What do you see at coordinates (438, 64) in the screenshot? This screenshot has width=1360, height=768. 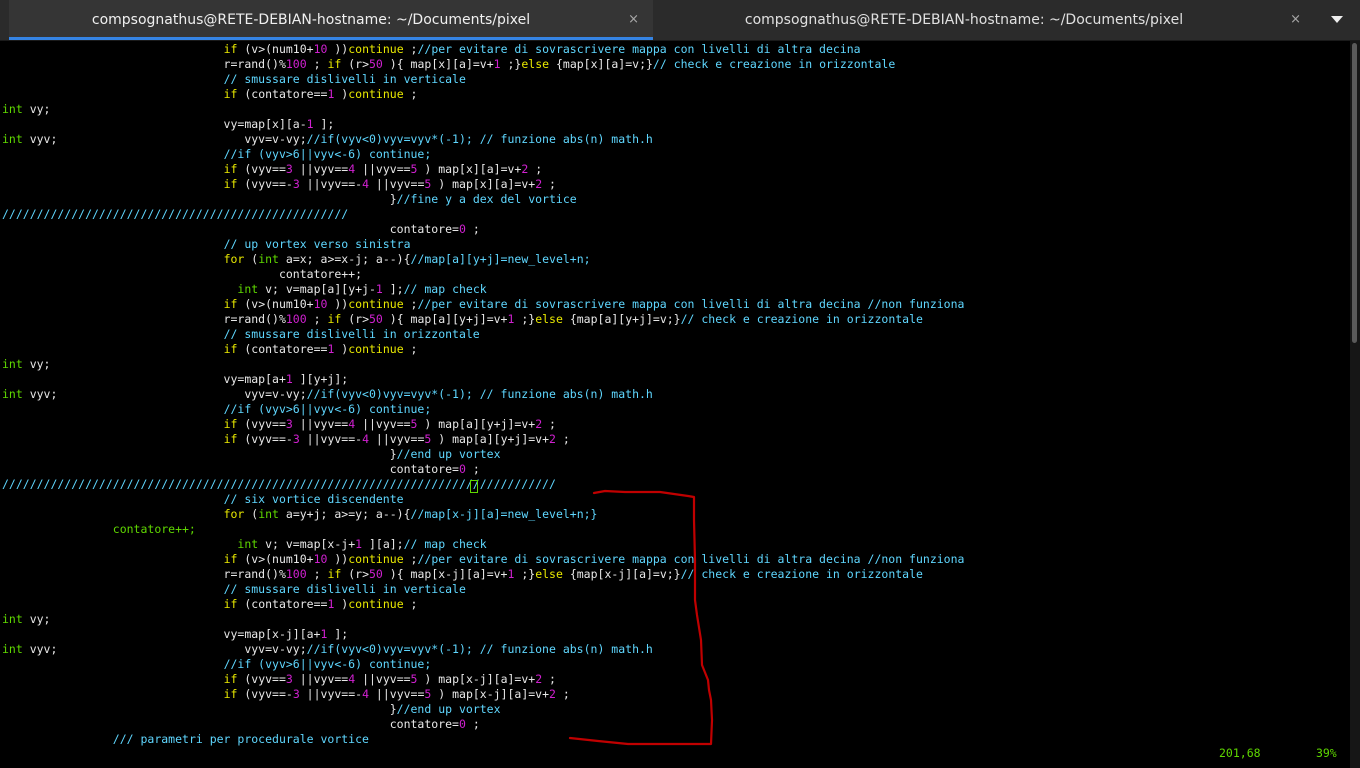 I see `code-token: ){ map[x][a]=v+` at bounding box center [438, 64].